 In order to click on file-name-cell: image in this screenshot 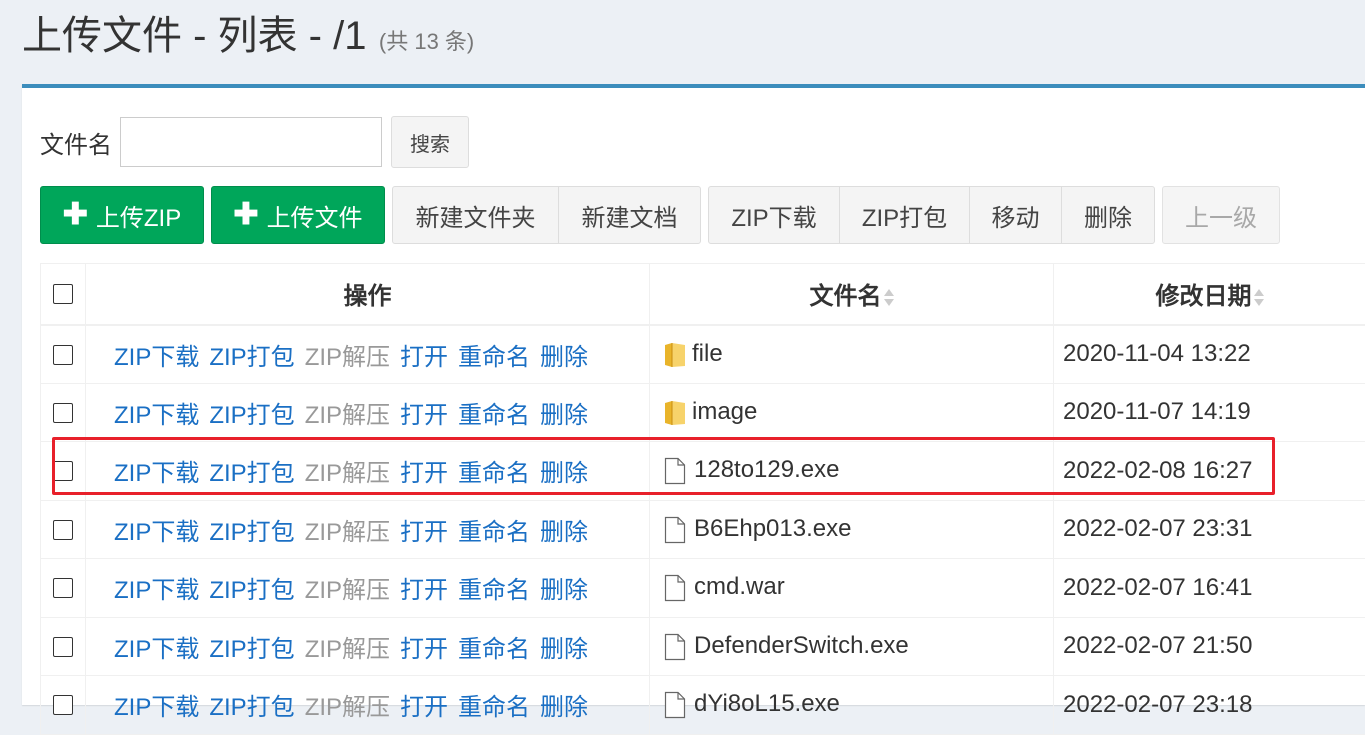, I will do `click(852, 412)`.